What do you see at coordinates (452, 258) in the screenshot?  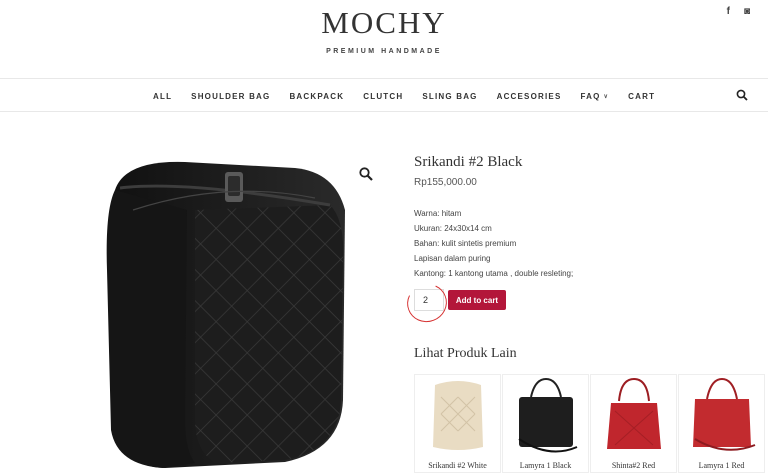 I see `detail-lining: Lapisan dalam puring` at bounding box center [452, 258].